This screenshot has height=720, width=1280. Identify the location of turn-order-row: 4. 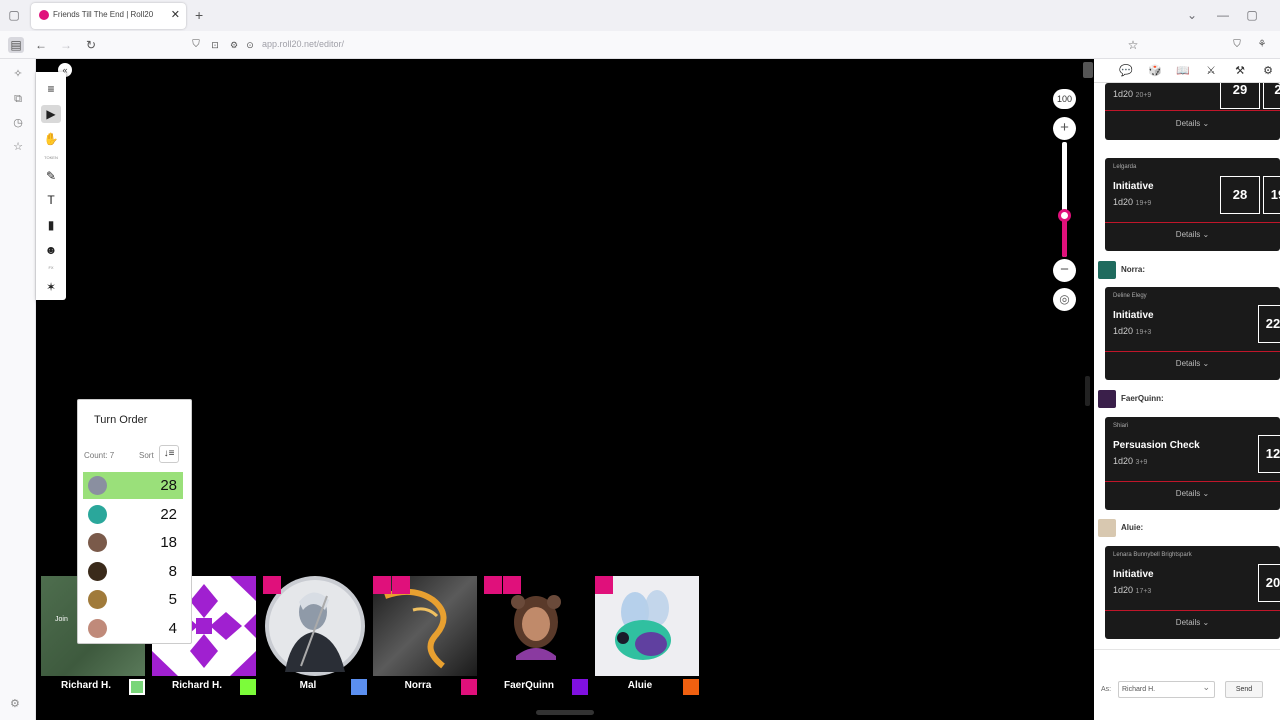
(133, 628).